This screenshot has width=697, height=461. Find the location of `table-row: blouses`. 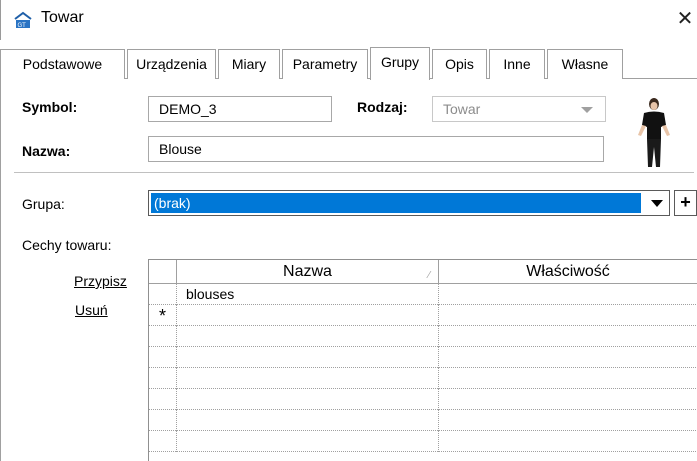

table-row: blouses is located at coordinates (423, 294).